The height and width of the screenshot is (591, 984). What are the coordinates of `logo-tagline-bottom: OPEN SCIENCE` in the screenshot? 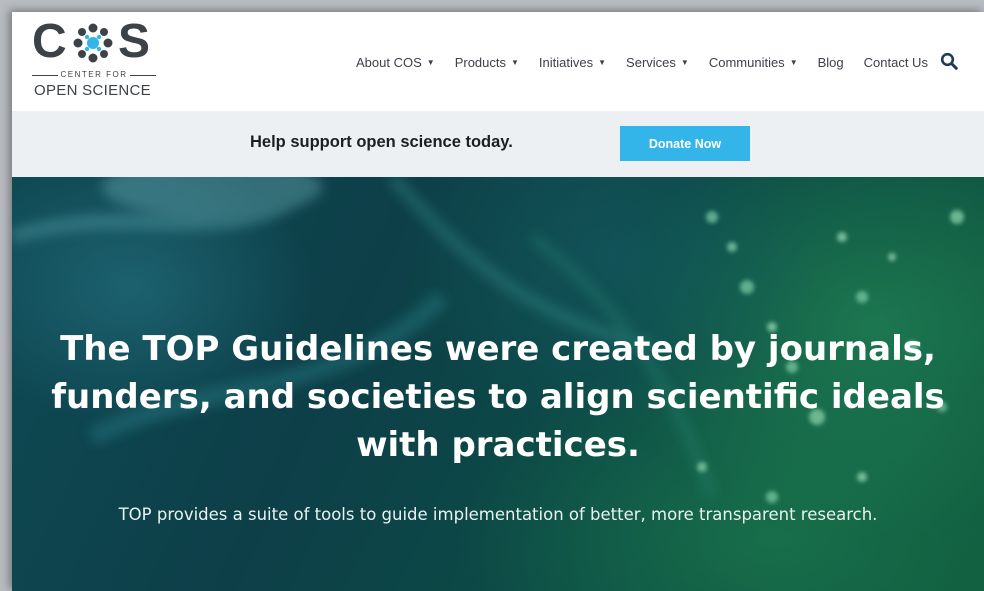 It's located at (92, 90).